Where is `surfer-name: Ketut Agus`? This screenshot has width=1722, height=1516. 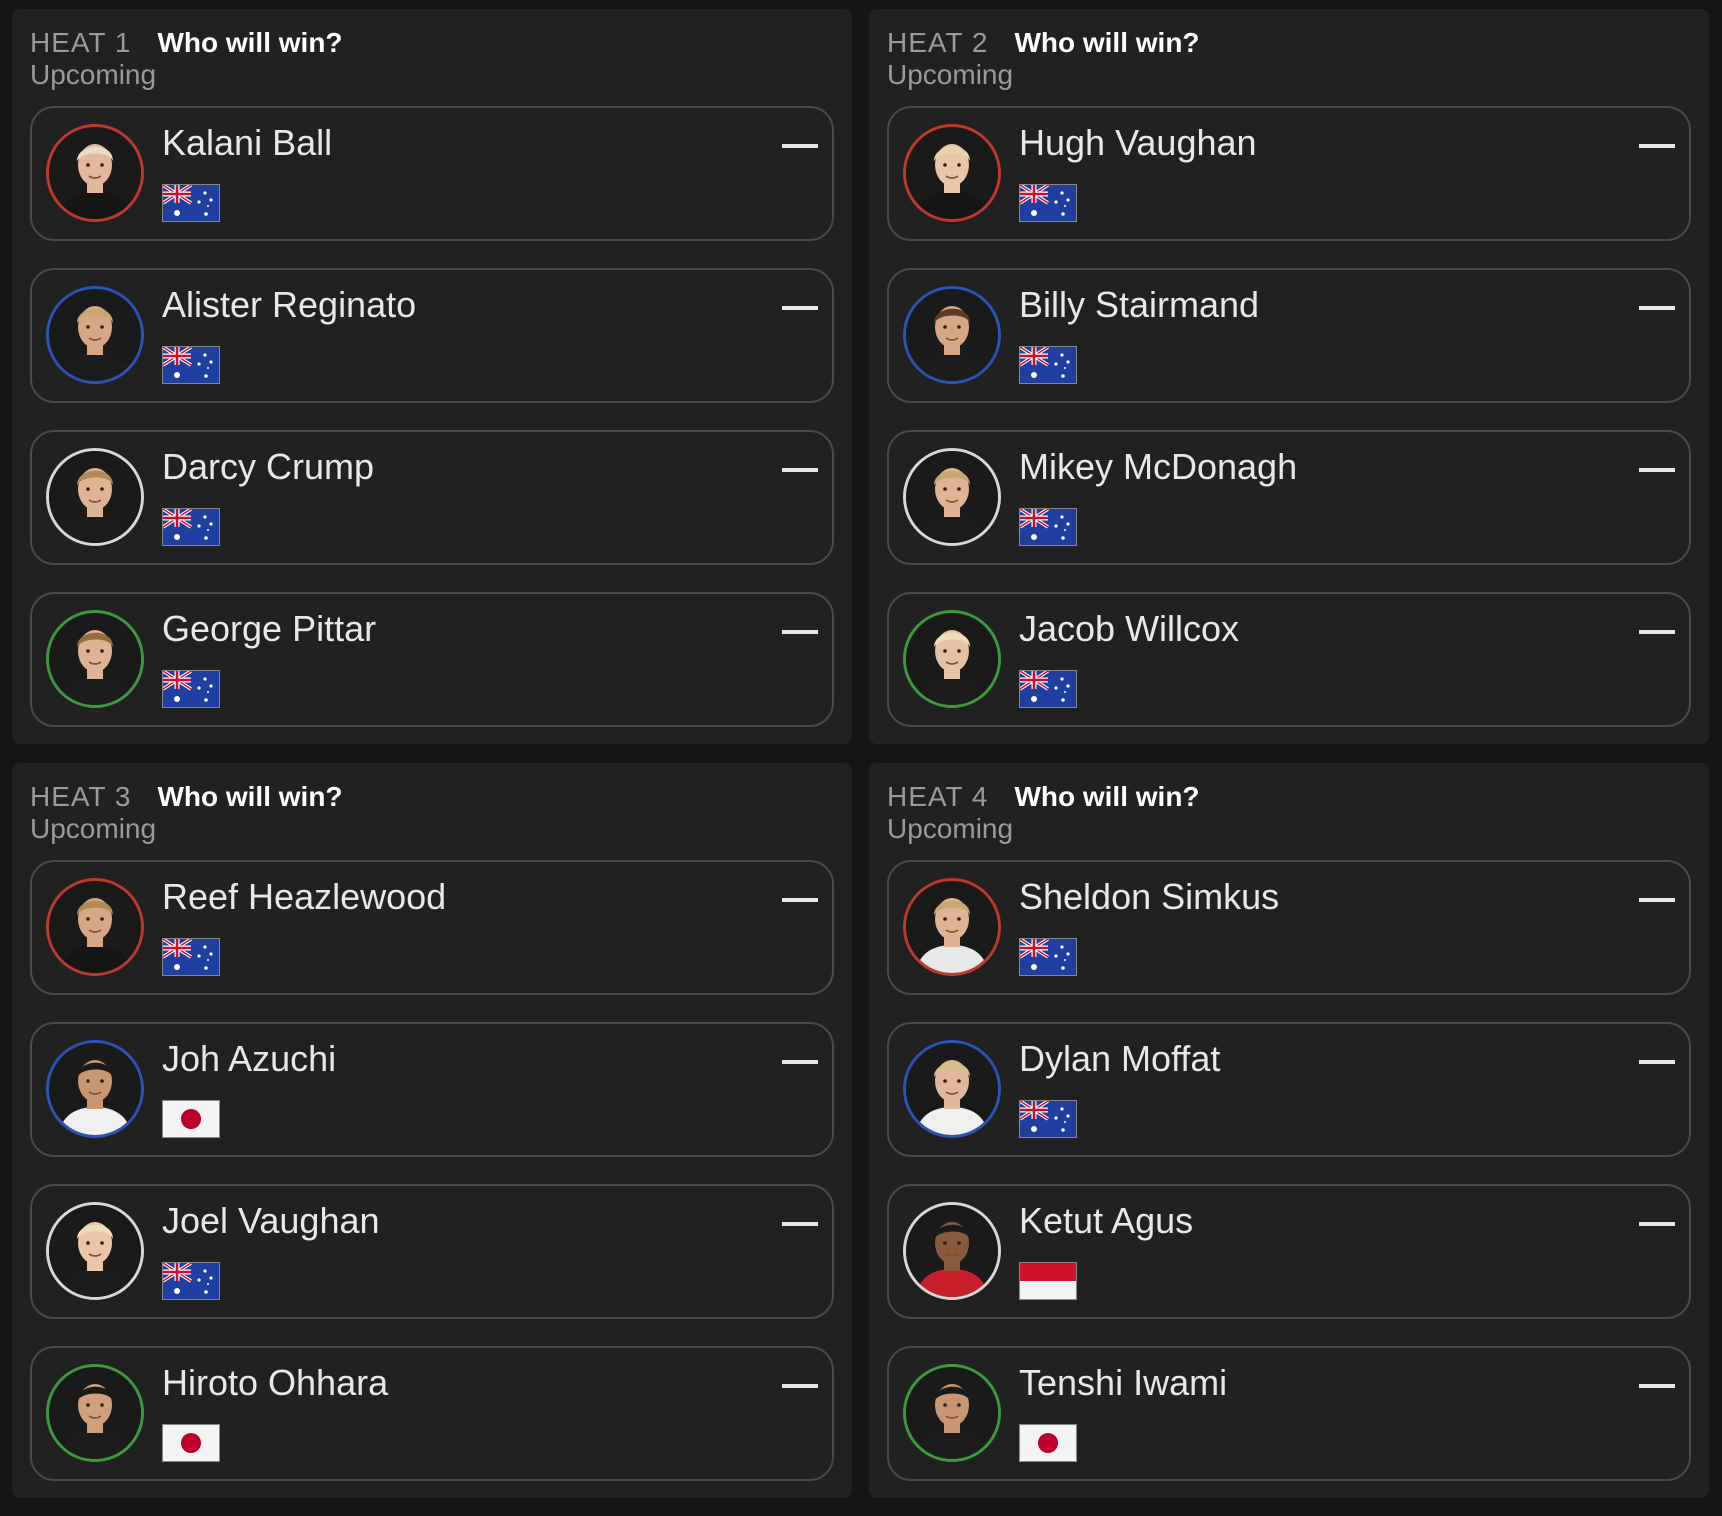
surfer-name: Ketut Agus is located at coordinates (1106, 1220).